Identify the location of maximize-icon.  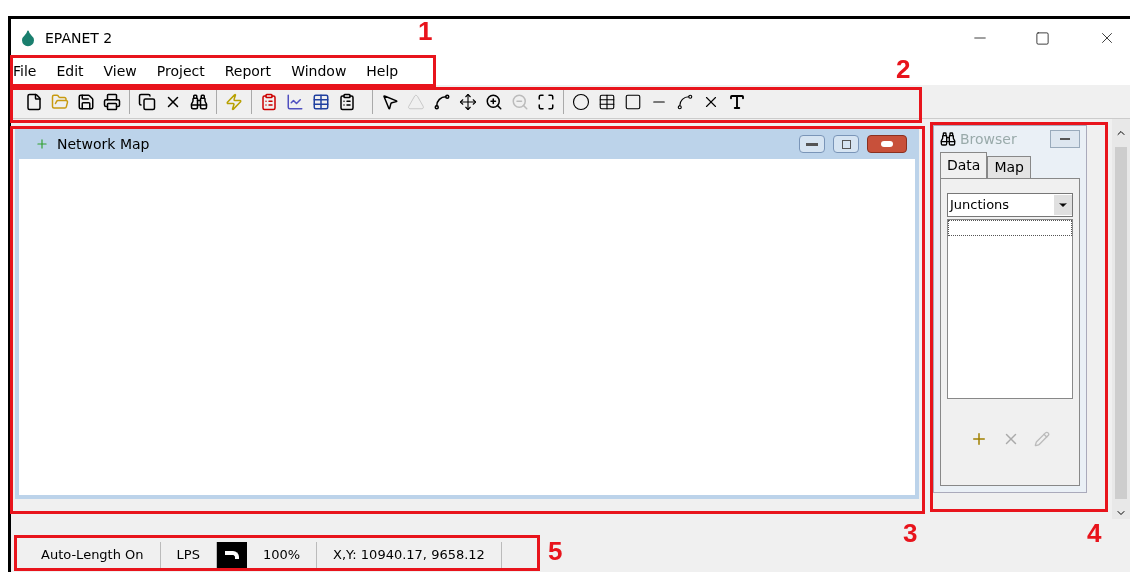
(1042, 38).